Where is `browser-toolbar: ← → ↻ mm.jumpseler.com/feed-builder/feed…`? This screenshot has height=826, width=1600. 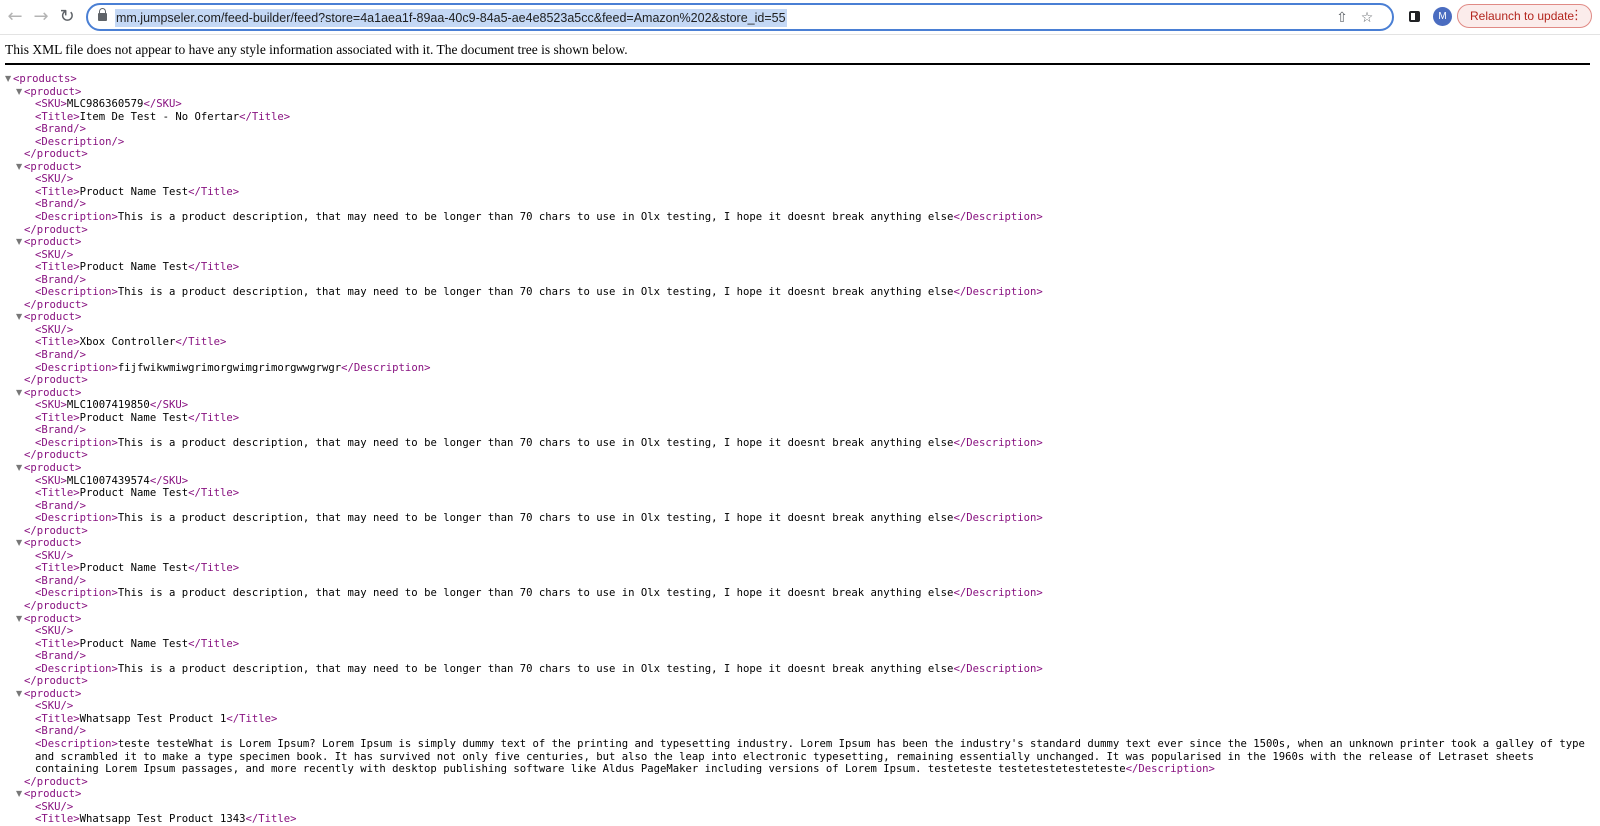
browser-toolbar: ← → ↻ mm.jumpseler.com/feed-builder/feed… is located at coordinates (800, 17).